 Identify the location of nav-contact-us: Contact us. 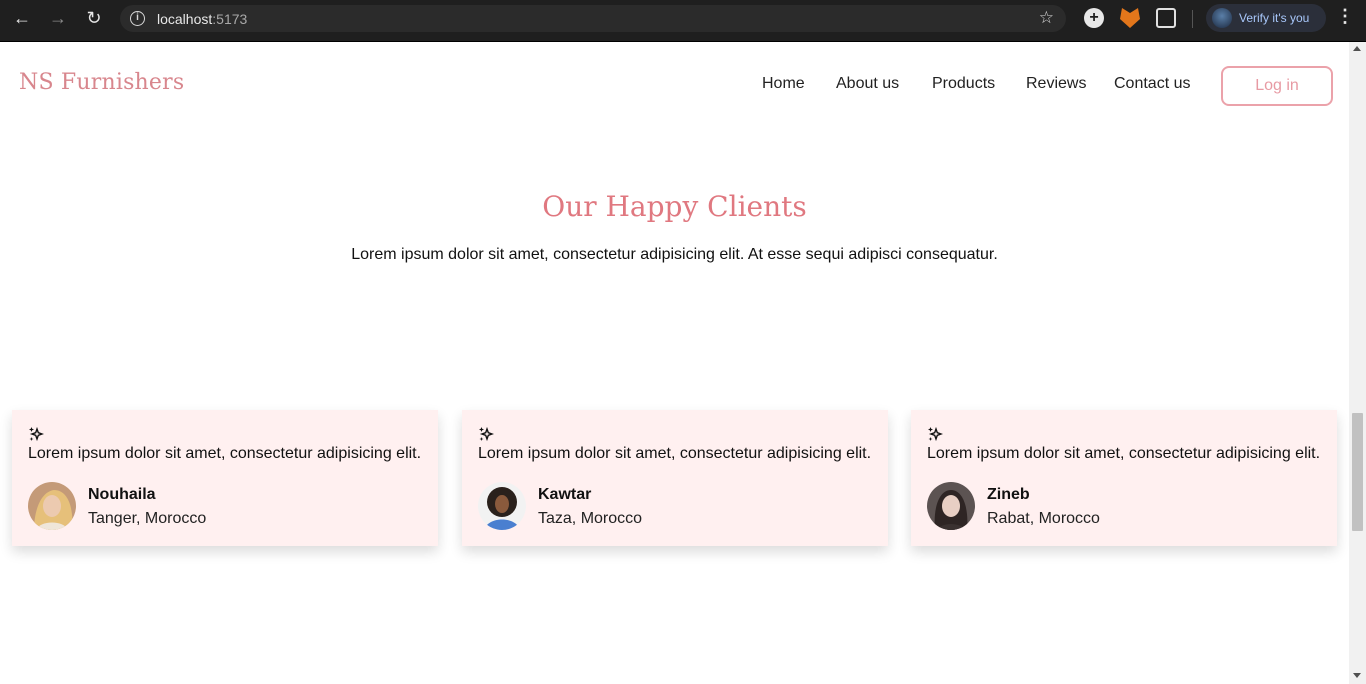
(1152, 84).